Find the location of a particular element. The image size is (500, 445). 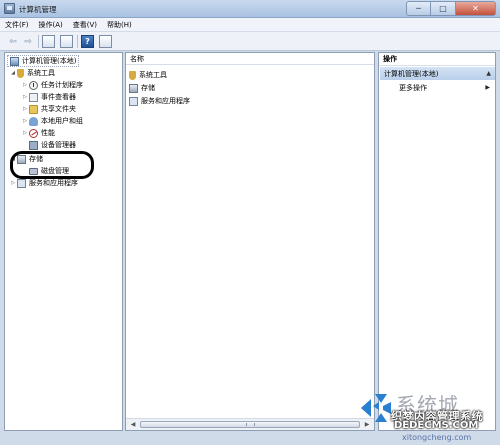

tree-item-system-tools: ◢ 系统工具 is located at coordinates (32, 73).